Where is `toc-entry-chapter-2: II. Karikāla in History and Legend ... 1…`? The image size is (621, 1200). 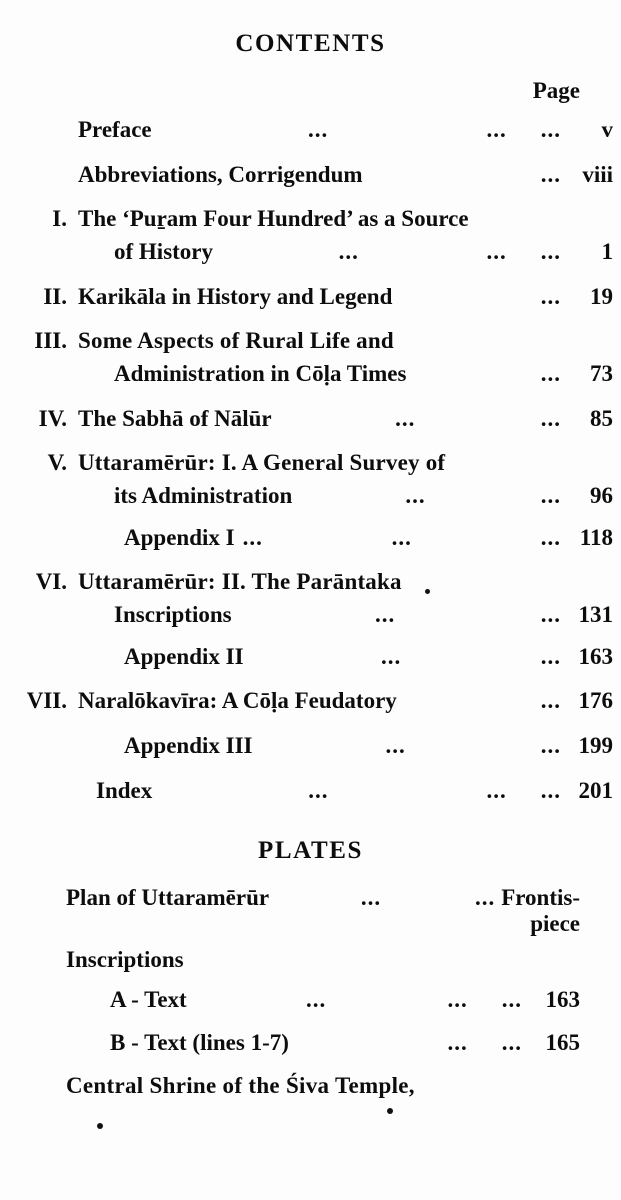 toc-entry-chapter-2: II. Karikāla in History and Legend ... 1… is located at coordinates (310, 297).